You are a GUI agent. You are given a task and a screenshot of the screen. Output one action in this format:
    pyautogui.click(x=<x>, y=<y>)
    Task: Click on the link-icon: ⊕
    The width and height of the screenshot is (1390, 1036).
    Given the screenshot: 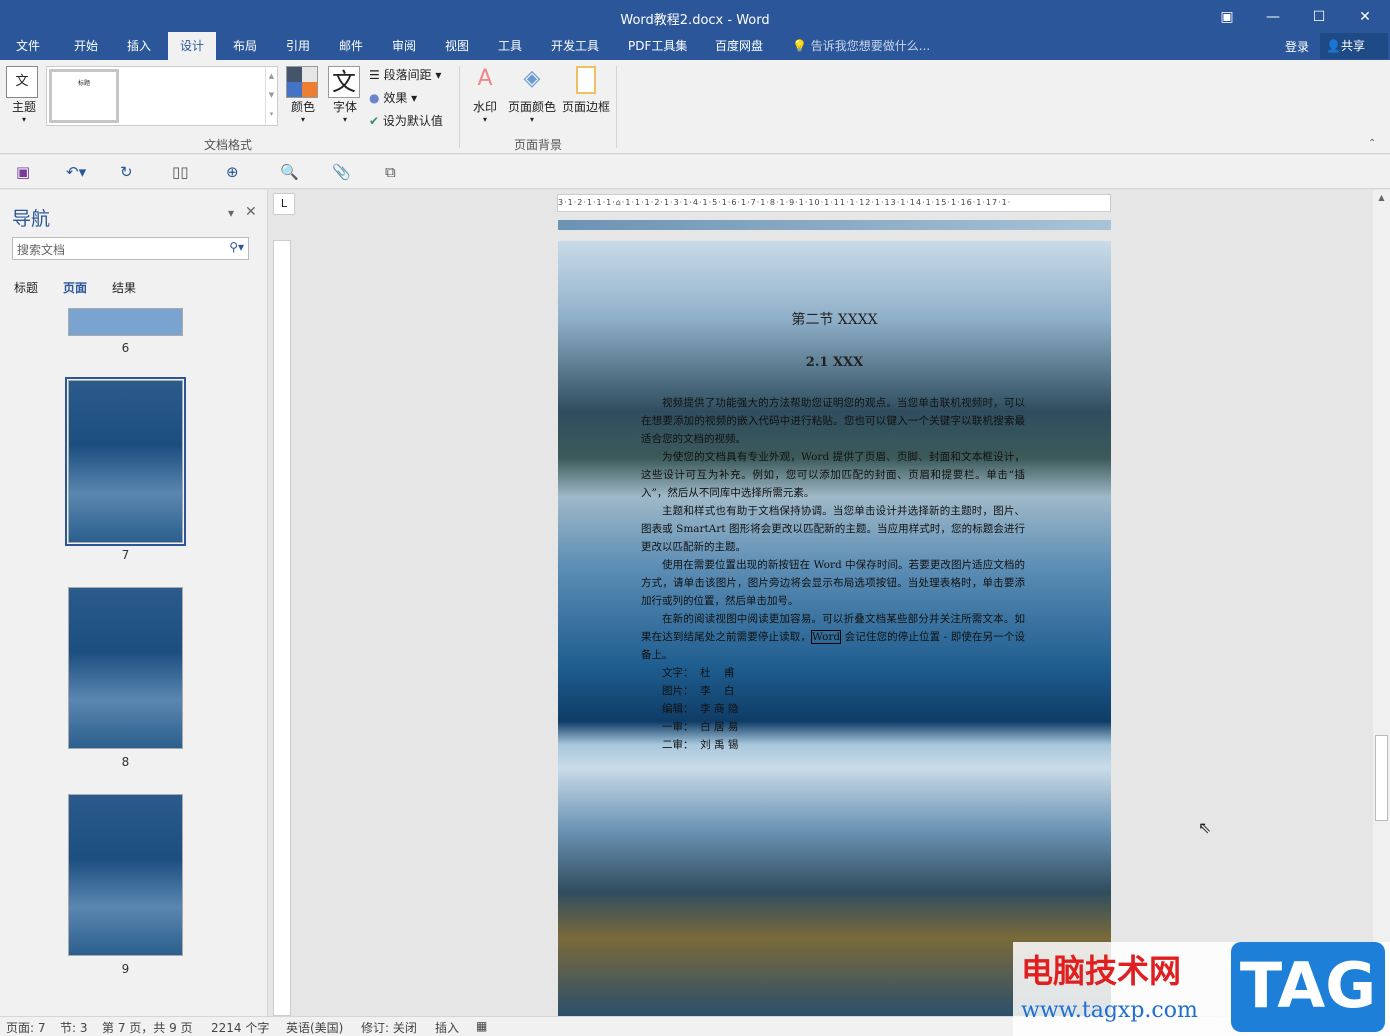 What is the action you would take?
    pyautogui.click(x=232, y=172)
    